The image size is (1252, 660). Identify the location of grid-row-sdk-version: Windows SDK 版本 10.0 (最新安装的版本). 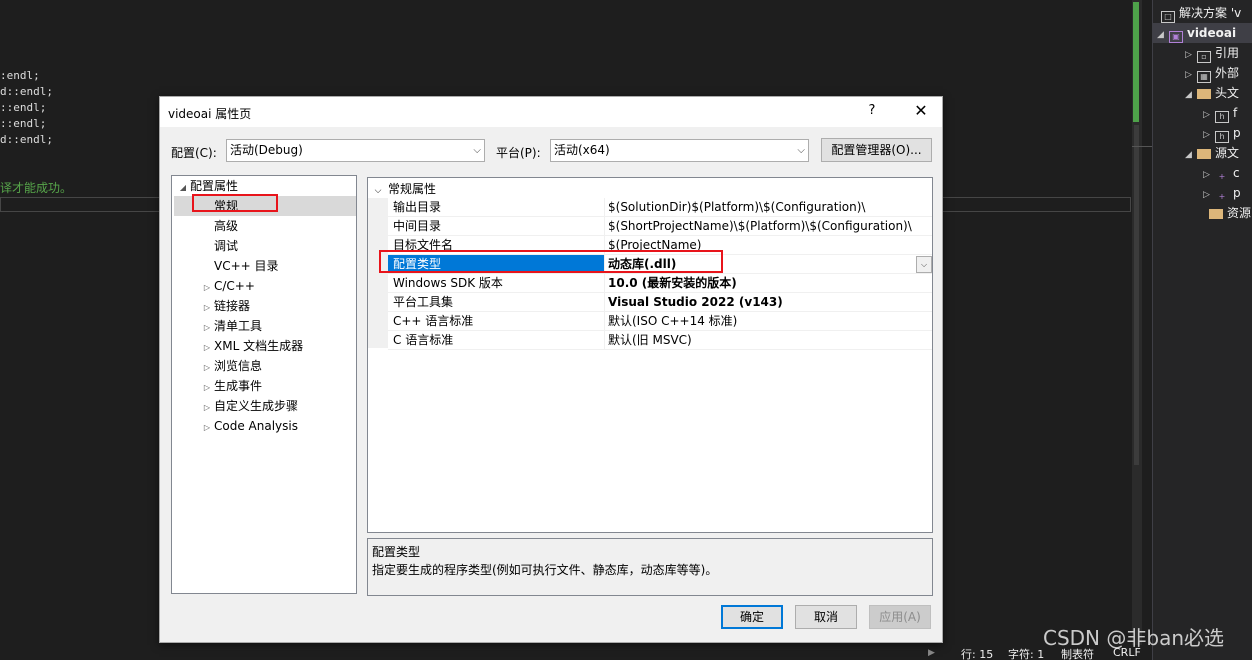
(660, 283).